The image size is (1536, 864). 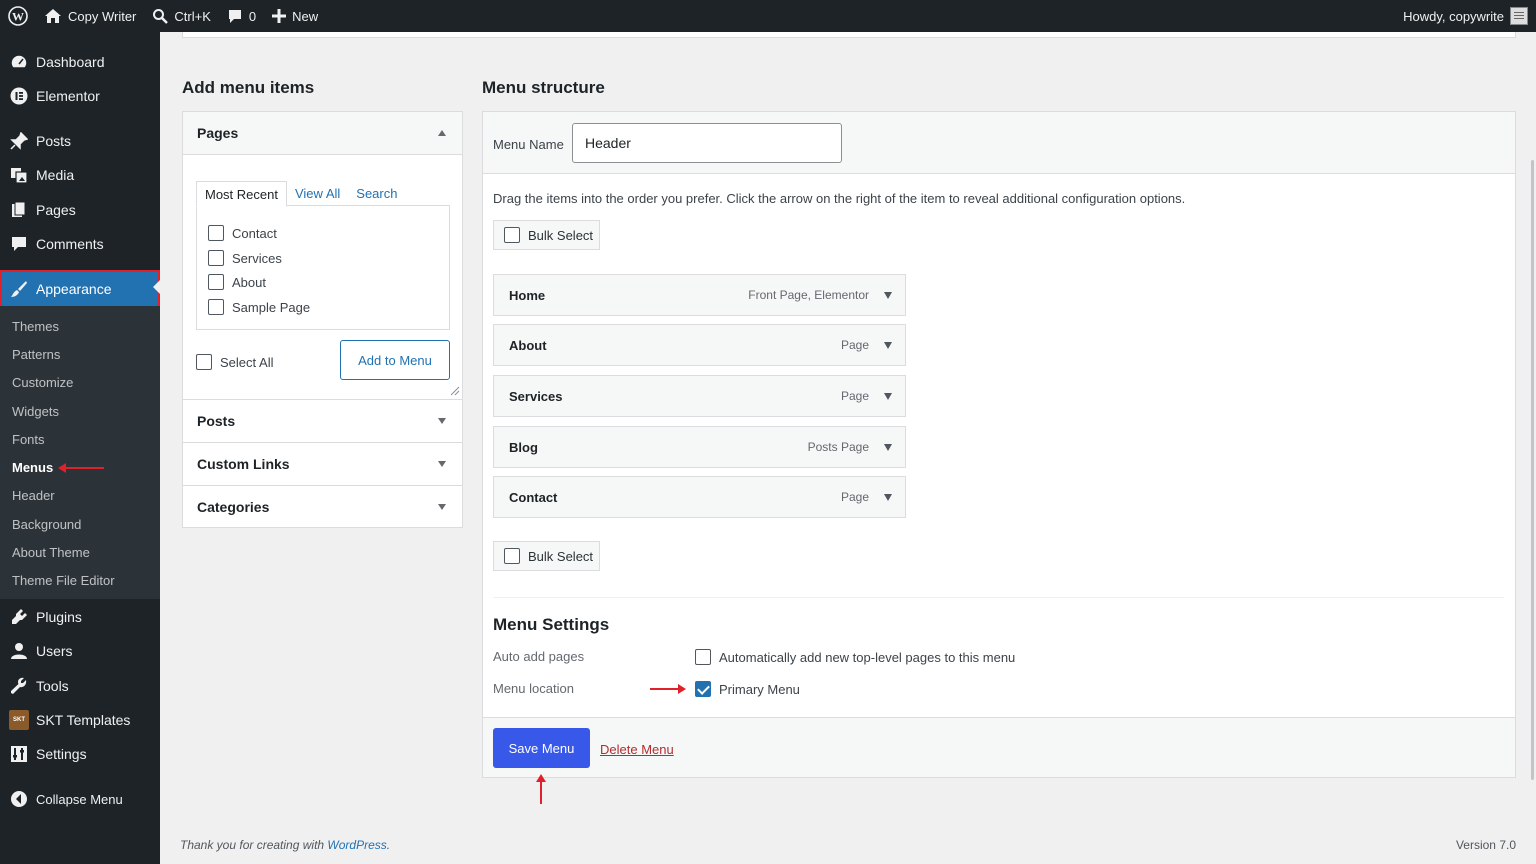 What do you see at coordinates (52, 686) in the screenshot?
I see `sidebar-item-label: Tools` at bounding box center [52, 686].